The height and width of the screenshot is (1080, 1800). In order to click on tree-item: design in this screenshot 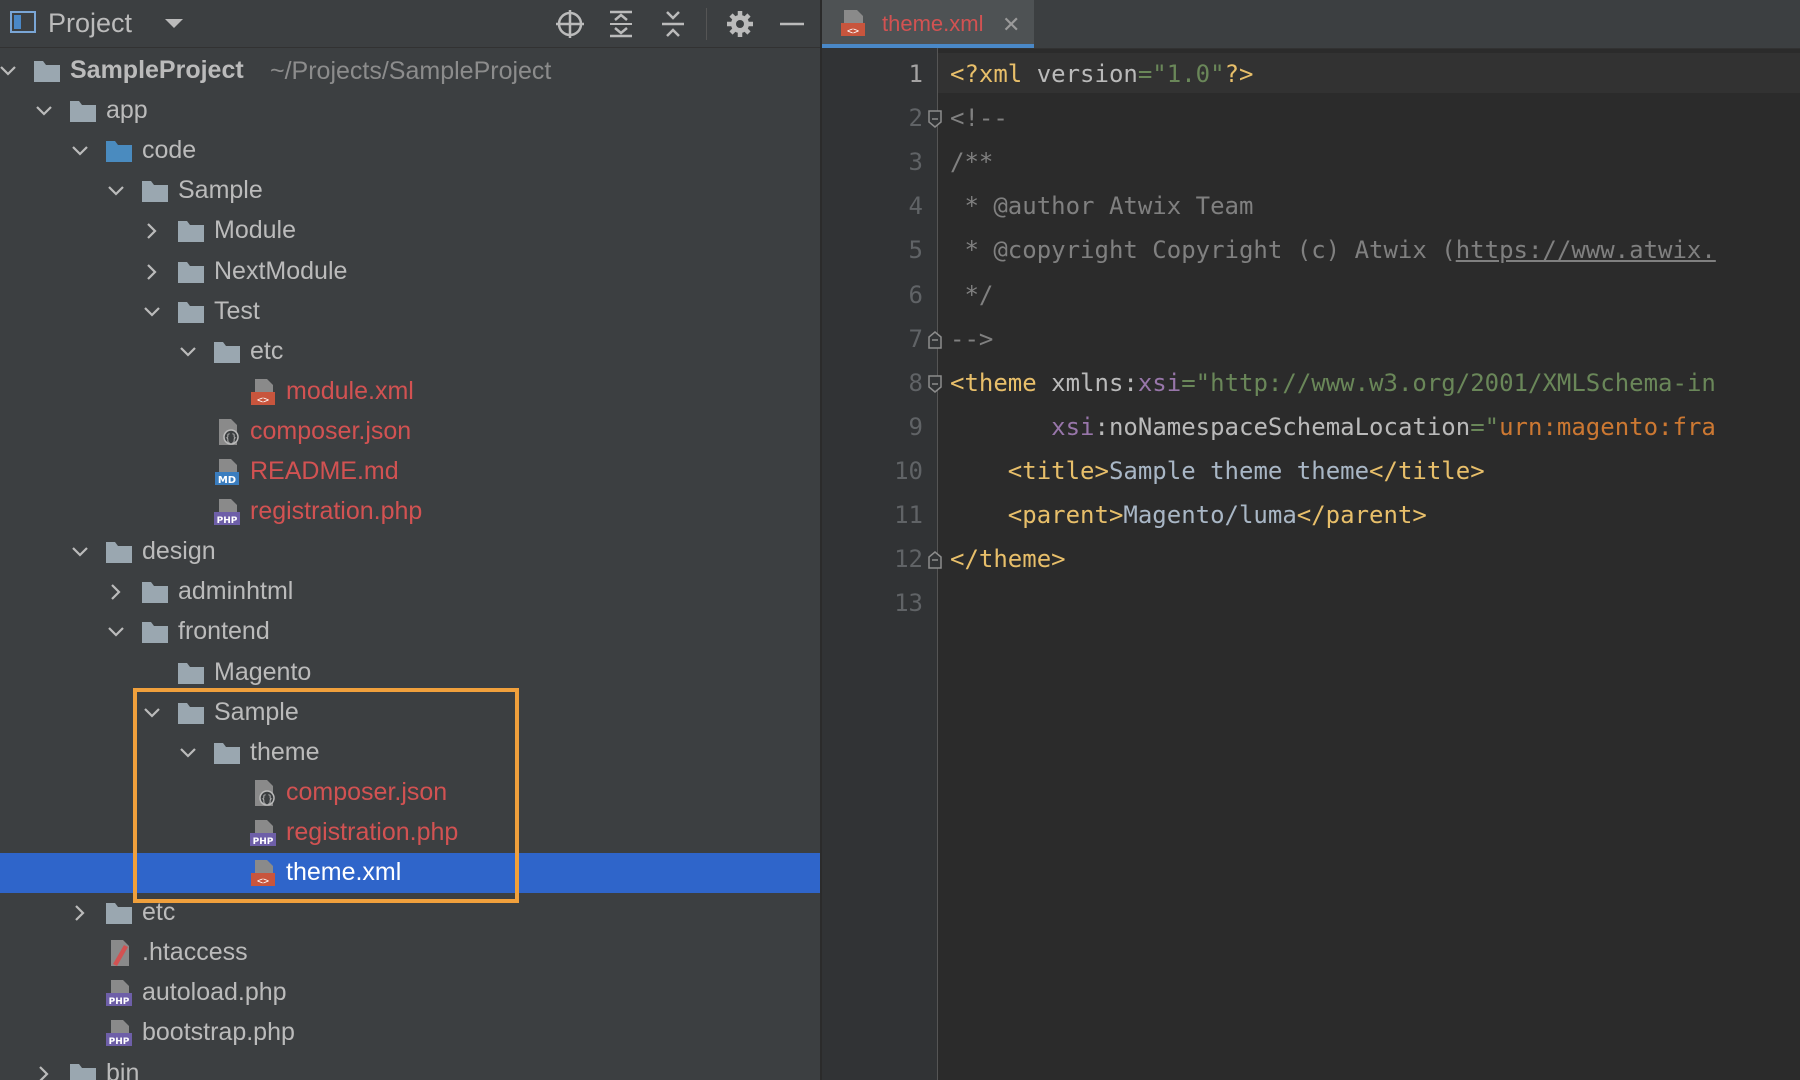, I will do `click(410, 552)`.